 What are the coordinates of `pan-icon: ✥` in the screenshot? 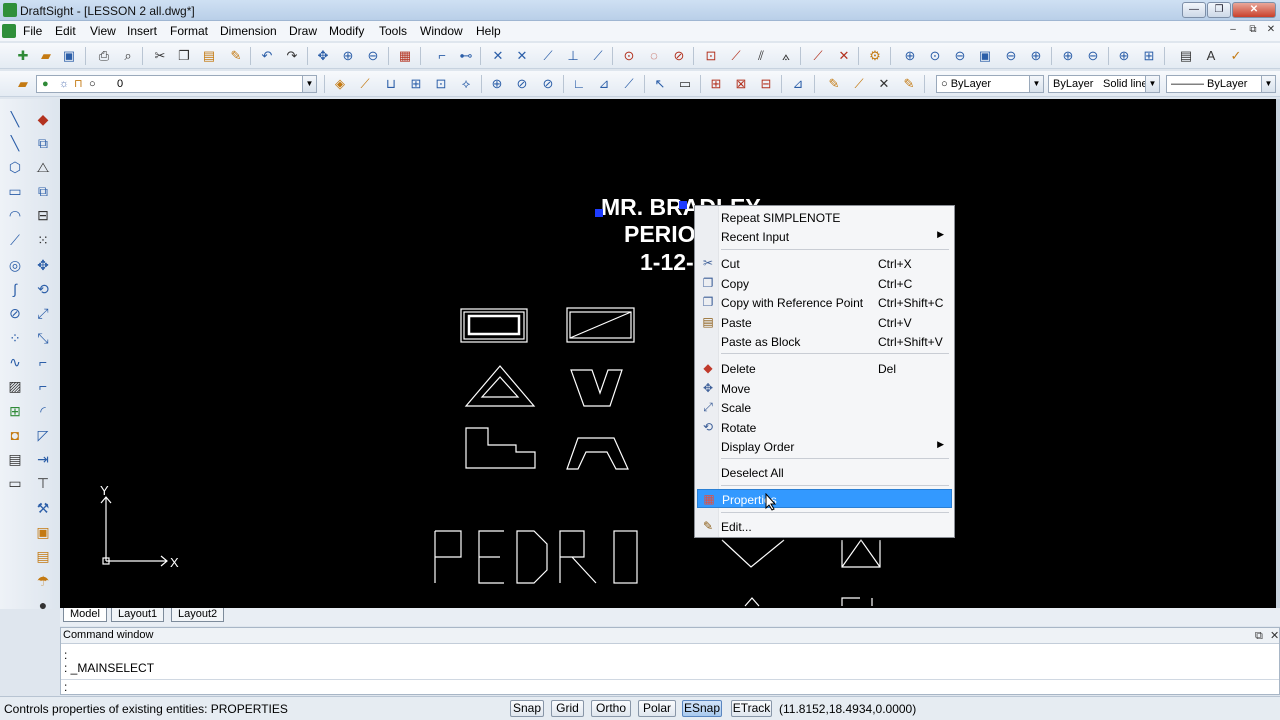 It's located at (323, 56).